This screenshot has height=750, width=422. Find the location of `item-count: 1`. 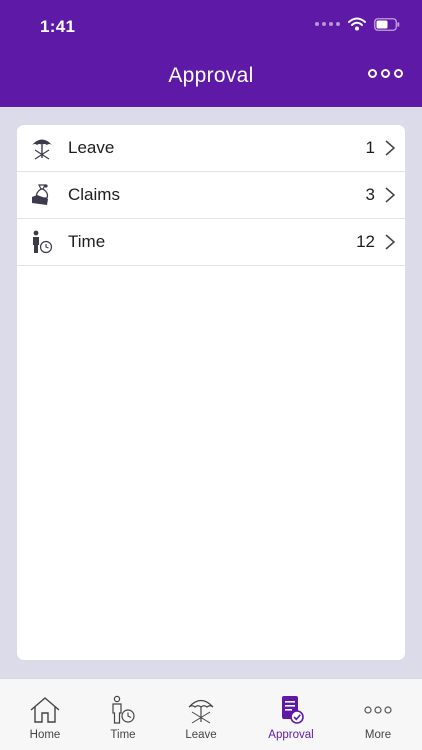

item-count: 1 is located at coordinates (370, 147).